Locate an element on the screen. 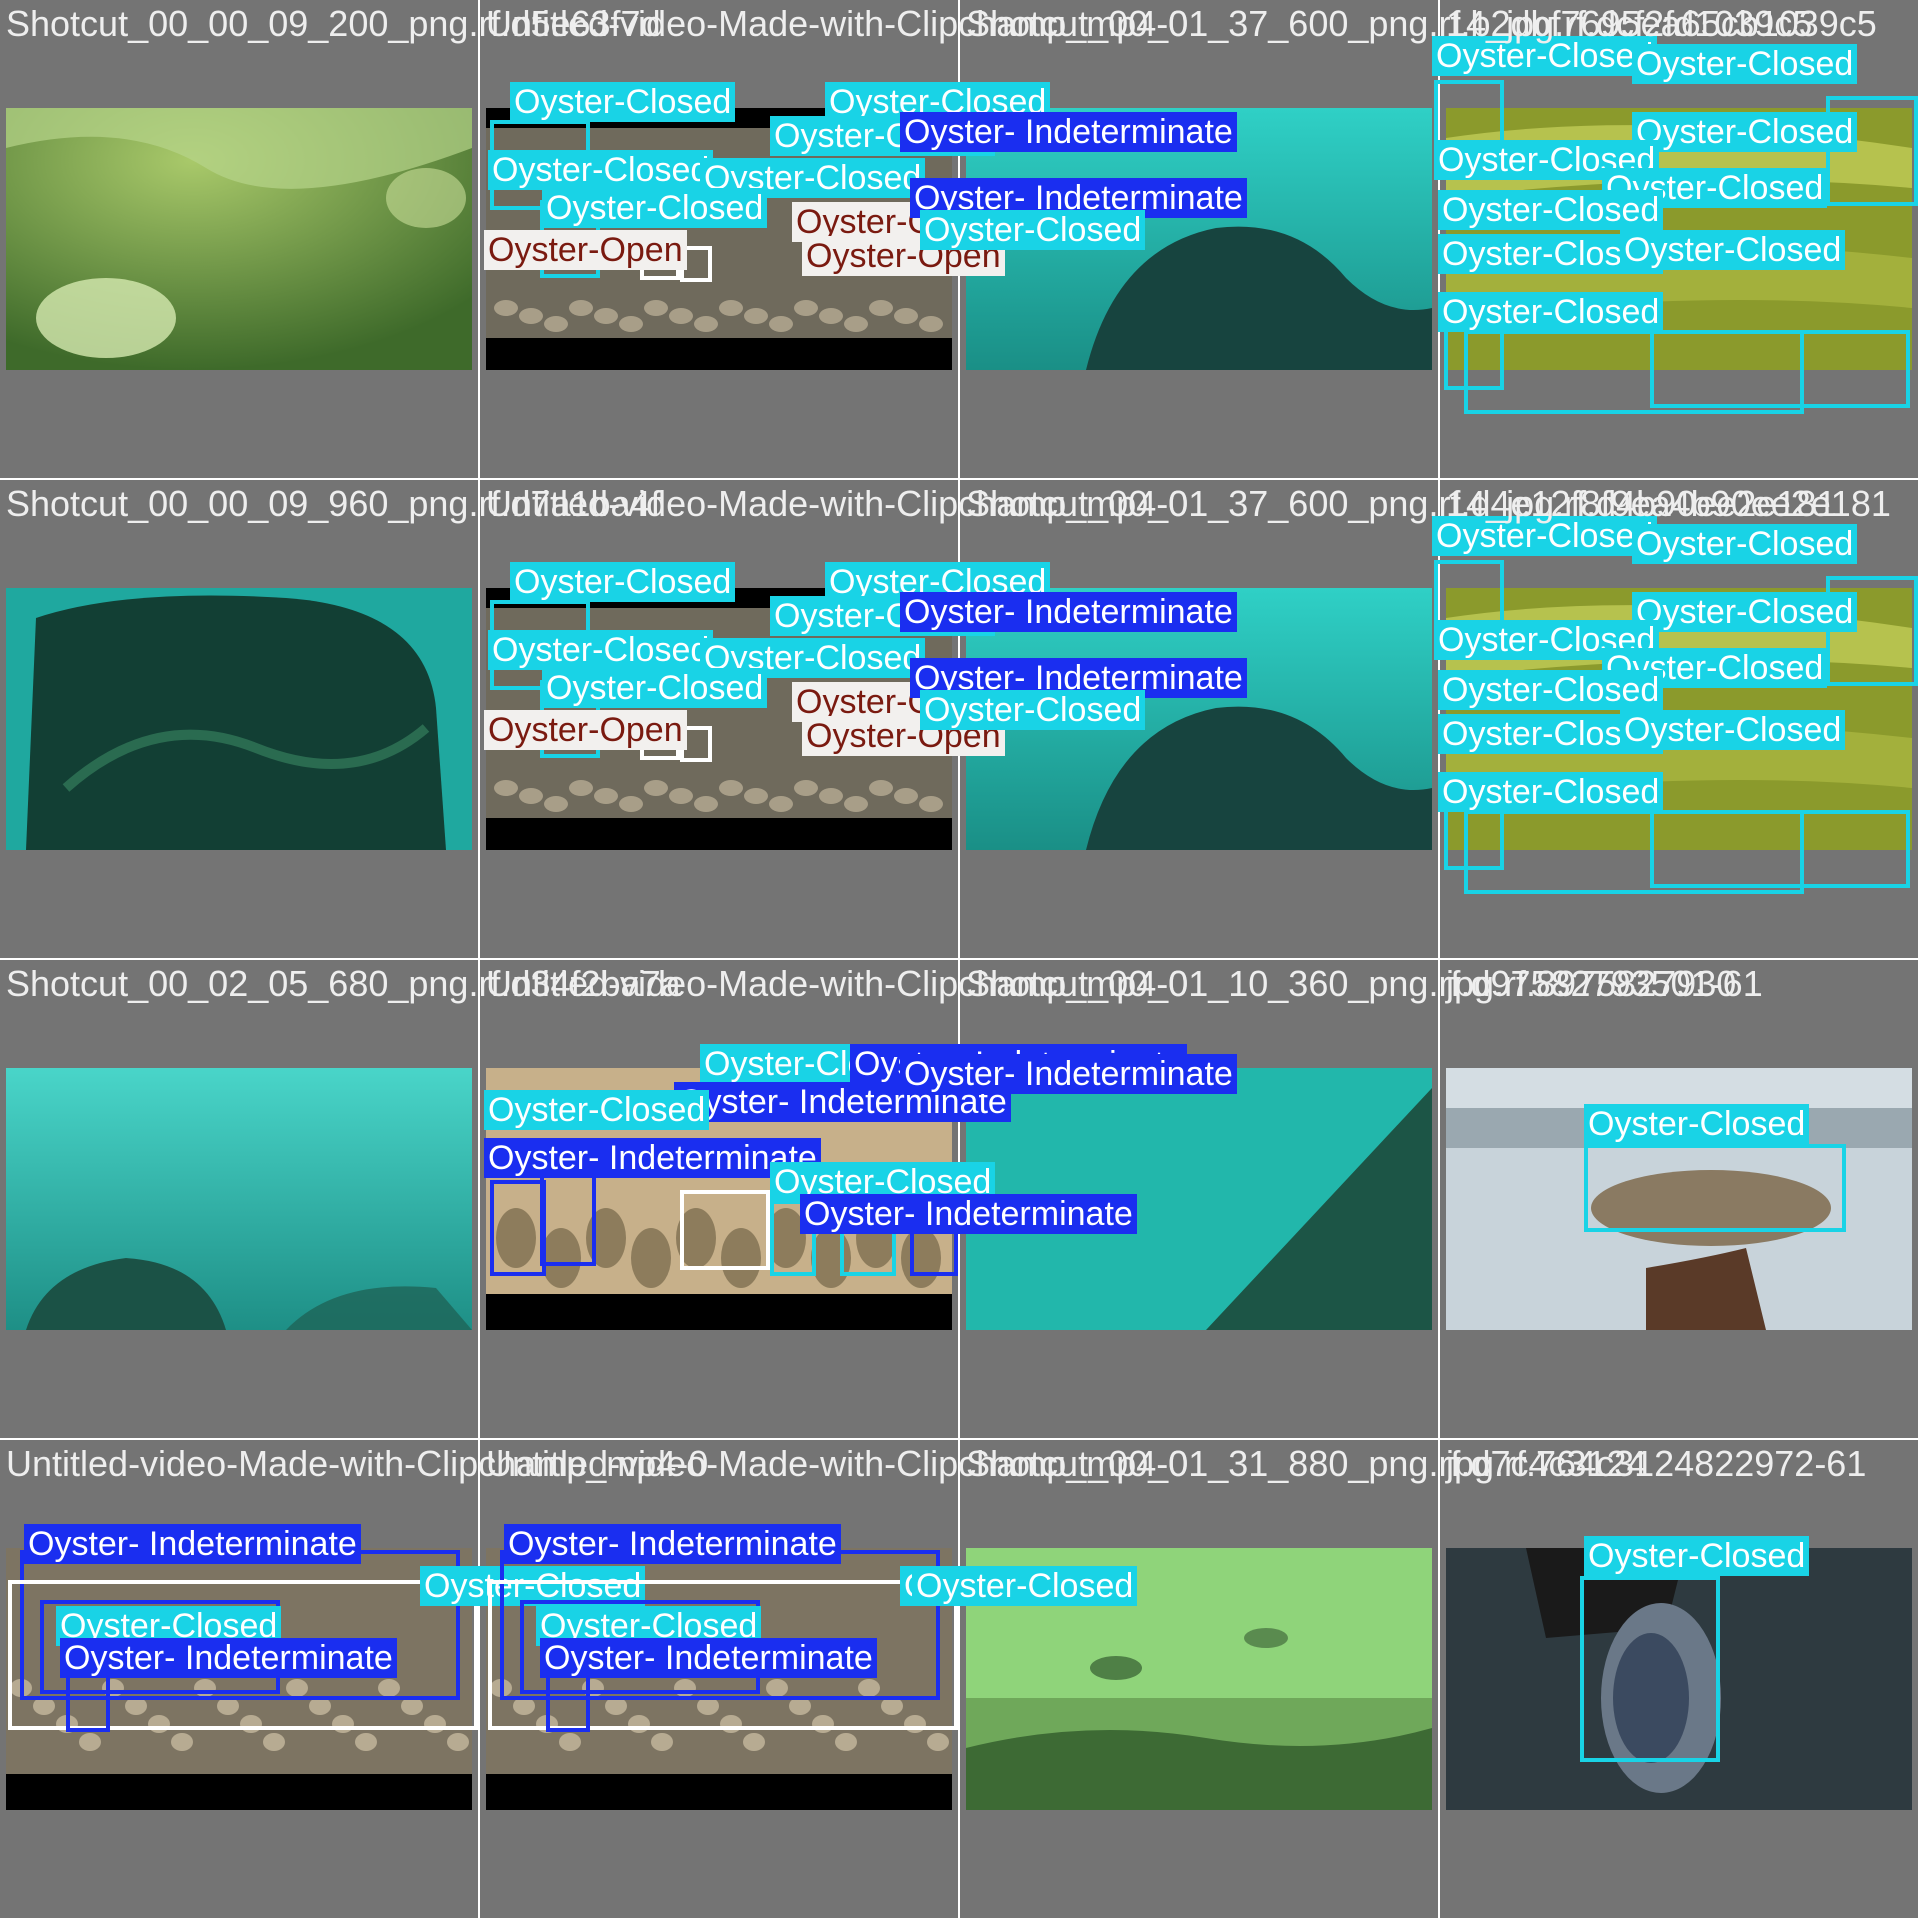 The width and height of the screenshot is (1920, 1920). grid-cell: Shotcut_00_02_05_680_png.rf.d34f2ba7a is located at coordinates (340, 1199).